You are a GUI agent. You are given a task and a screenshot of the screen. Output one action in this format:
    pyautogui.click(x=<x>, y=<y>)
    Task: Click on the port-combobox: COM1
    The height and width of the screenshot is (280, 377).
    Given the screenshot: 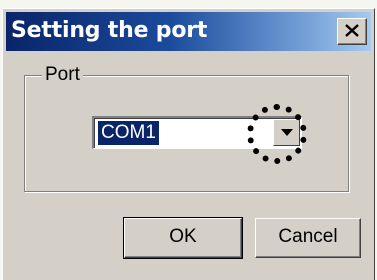 What is the action you would take?
    pyautogui.click(x=197, y=132)
    